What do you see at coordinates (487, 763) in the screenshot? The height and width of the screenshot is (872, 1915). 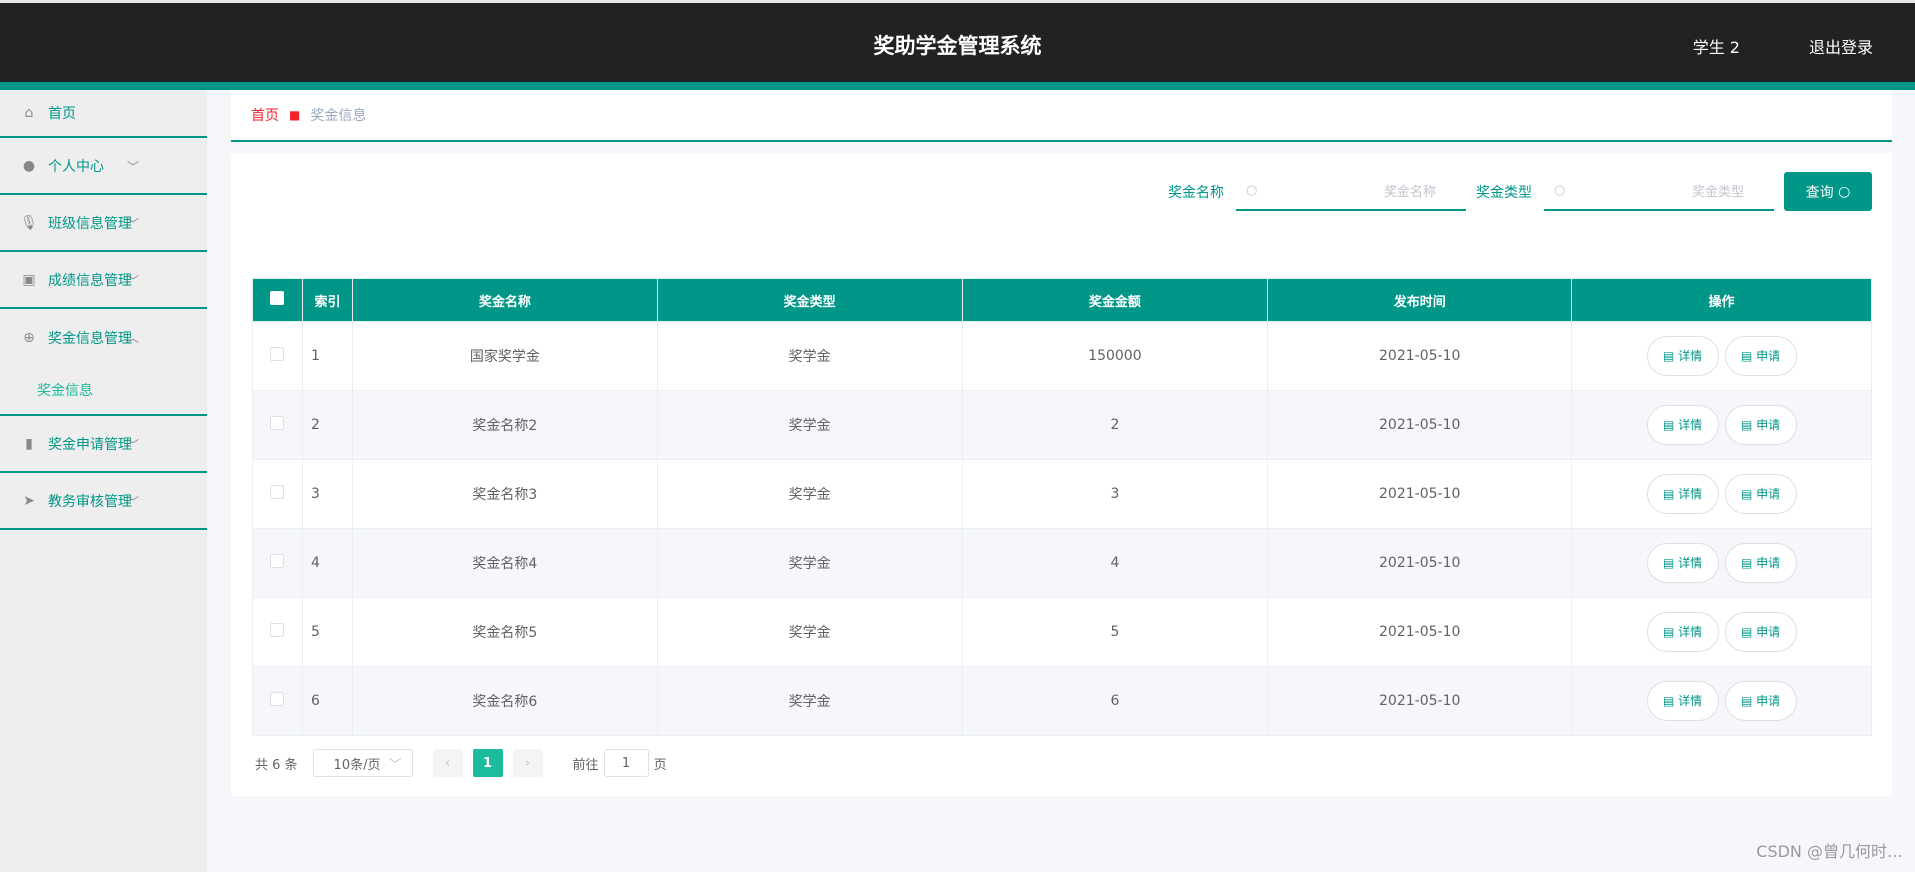 I see `page-button: 1` at bounding box center [487, 763].